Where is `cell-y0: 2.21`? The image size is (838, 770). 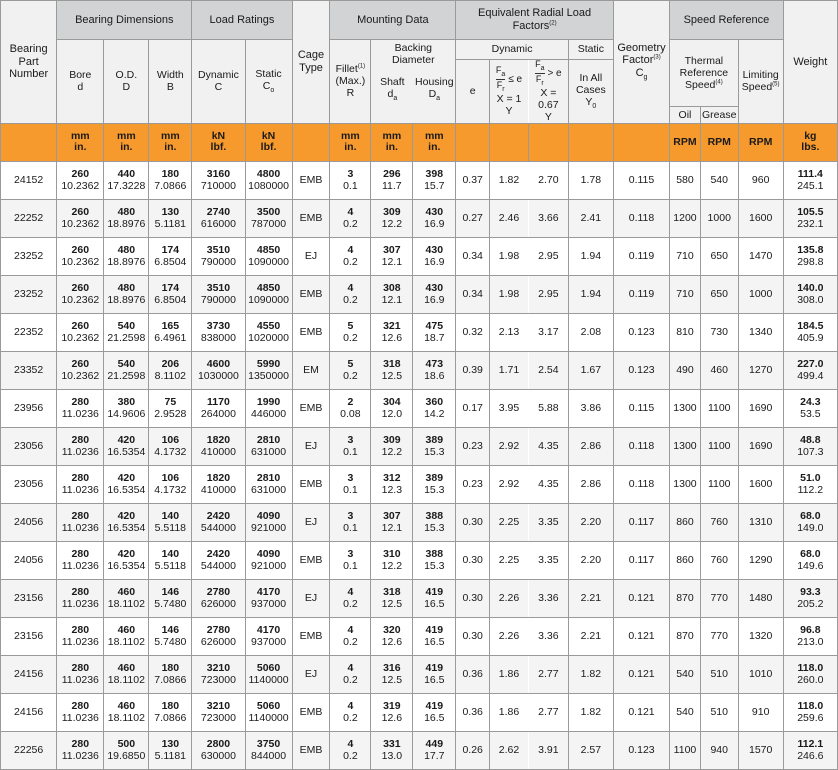
cell-y0: 2.21 is located at coordinates (590, 598).